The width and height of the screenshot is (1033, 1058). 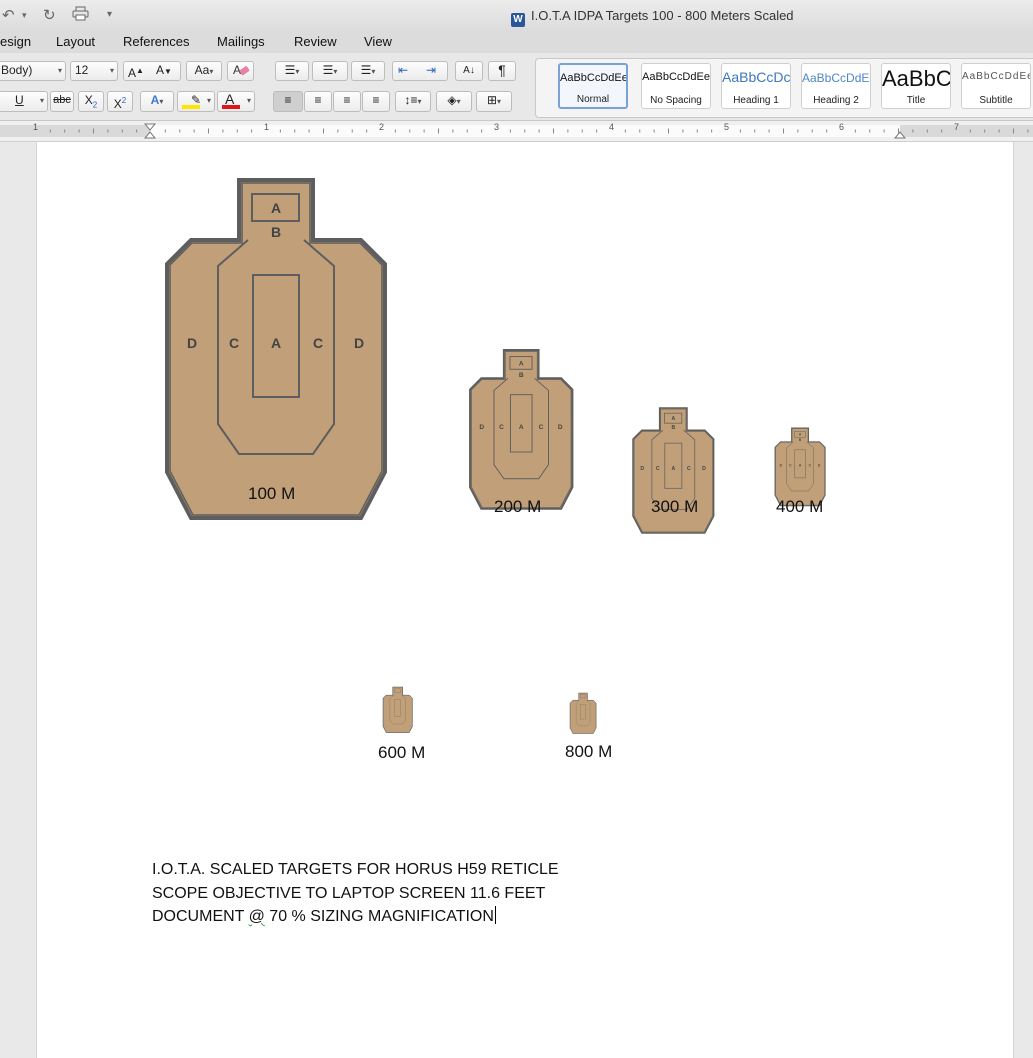 I want to click on tab-review: Review, so click(x=315, y=41).